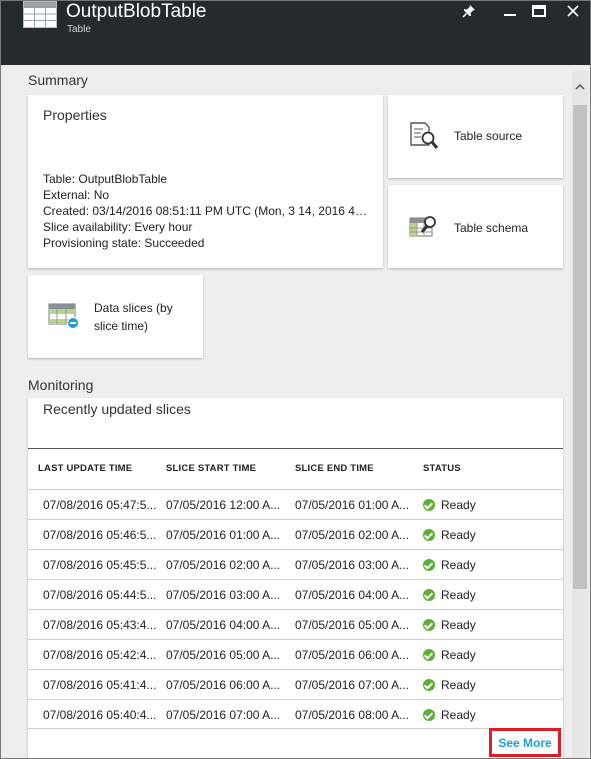 This screenshot has height=759, width=591. What do you see at coordinates (136, 11) in the screenshot?
I see `blade-title: OutputBlobTable` at bounding box center [136, 11].